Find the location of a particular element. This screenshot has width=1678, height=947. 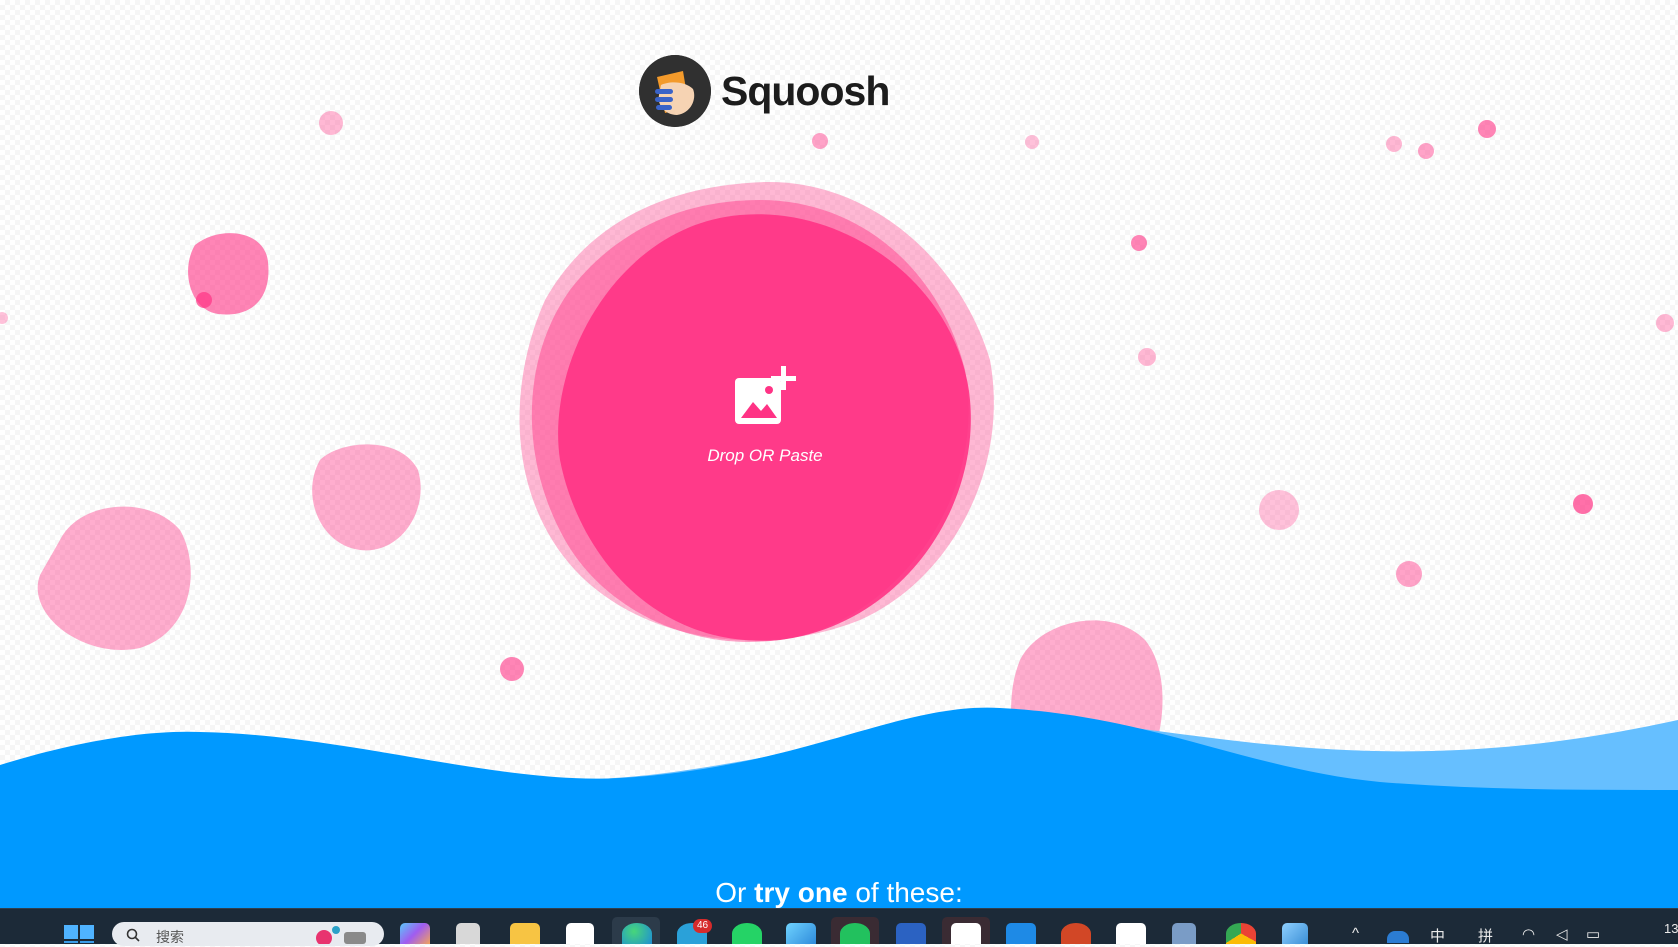

add-image-icon is located at coordinates (765, 395).